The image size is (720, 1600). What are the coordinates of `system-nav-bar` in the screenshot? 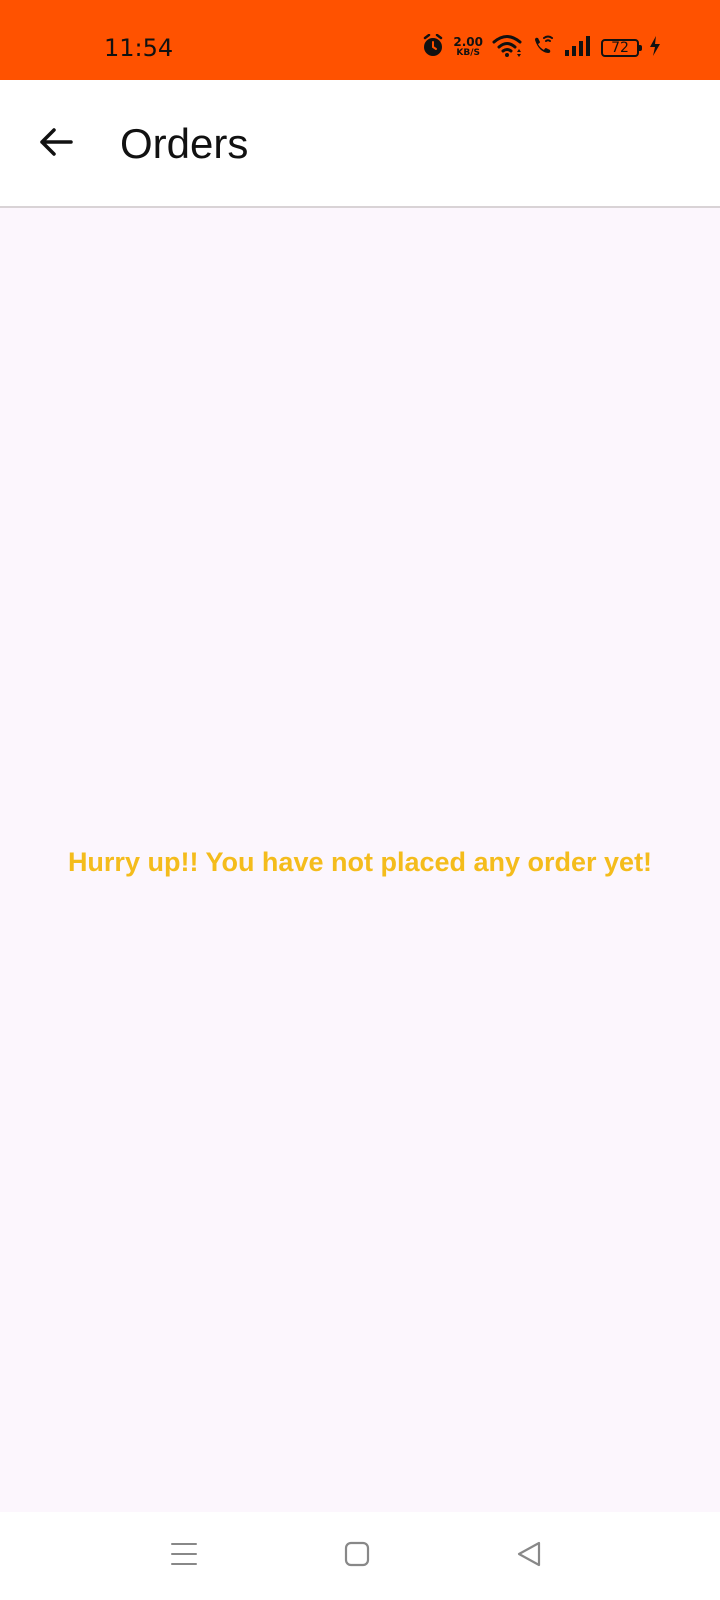 It's located at (360, 1556).